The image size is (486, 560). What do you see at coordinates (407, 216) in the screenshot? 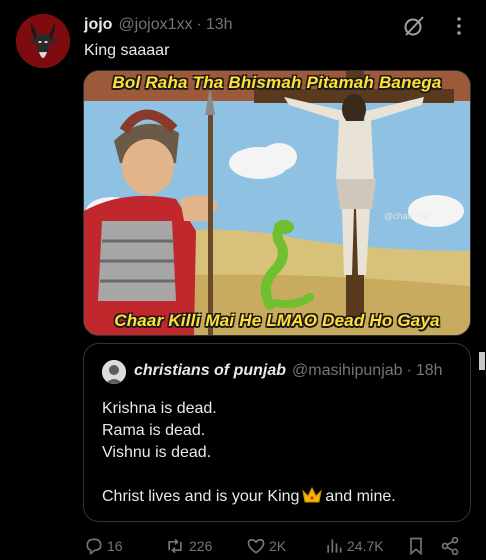
I see `meme-watermark: @chad_mil` at bounding box center [407, 216].